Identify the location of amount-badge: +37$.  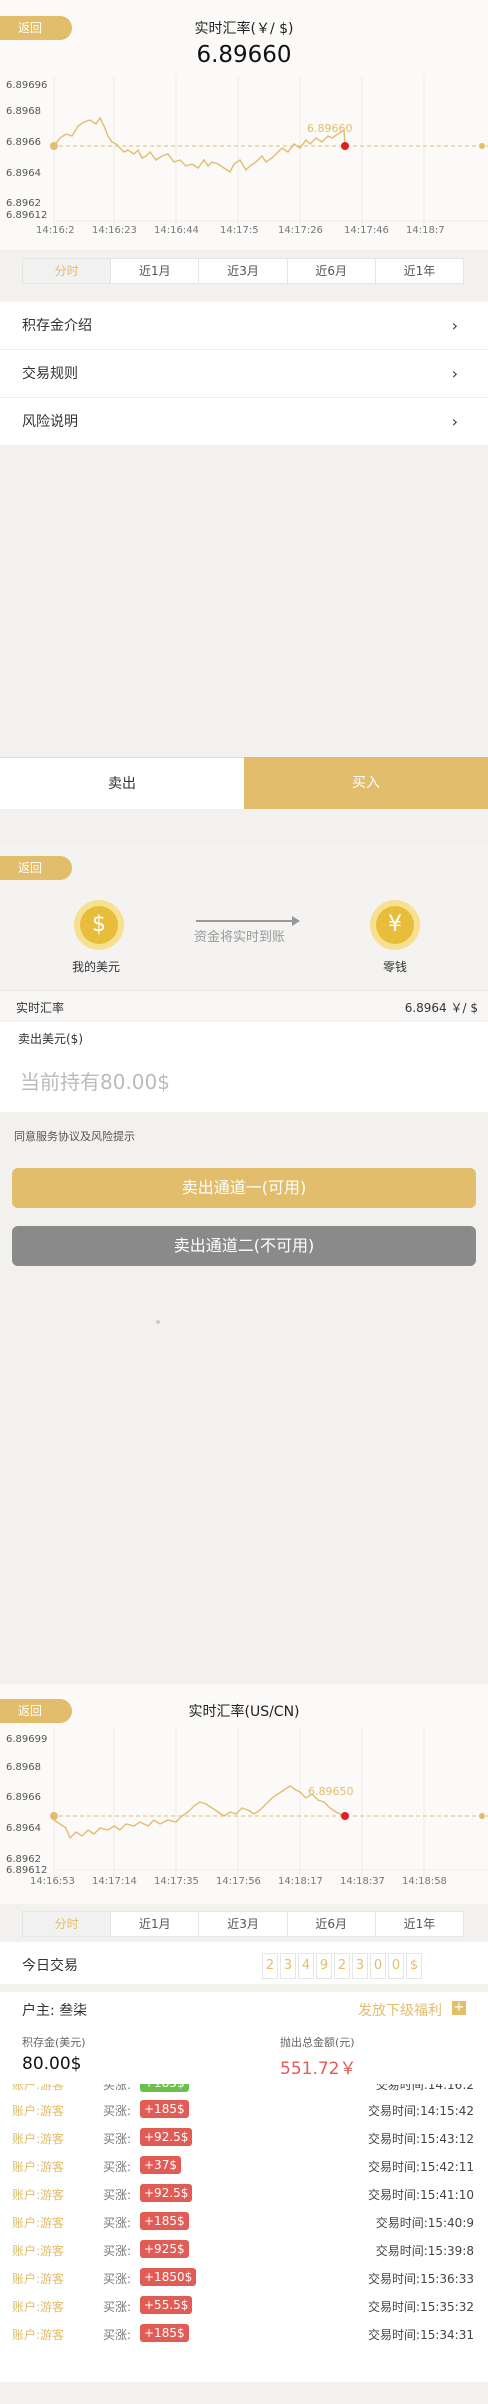
(160, 2165).